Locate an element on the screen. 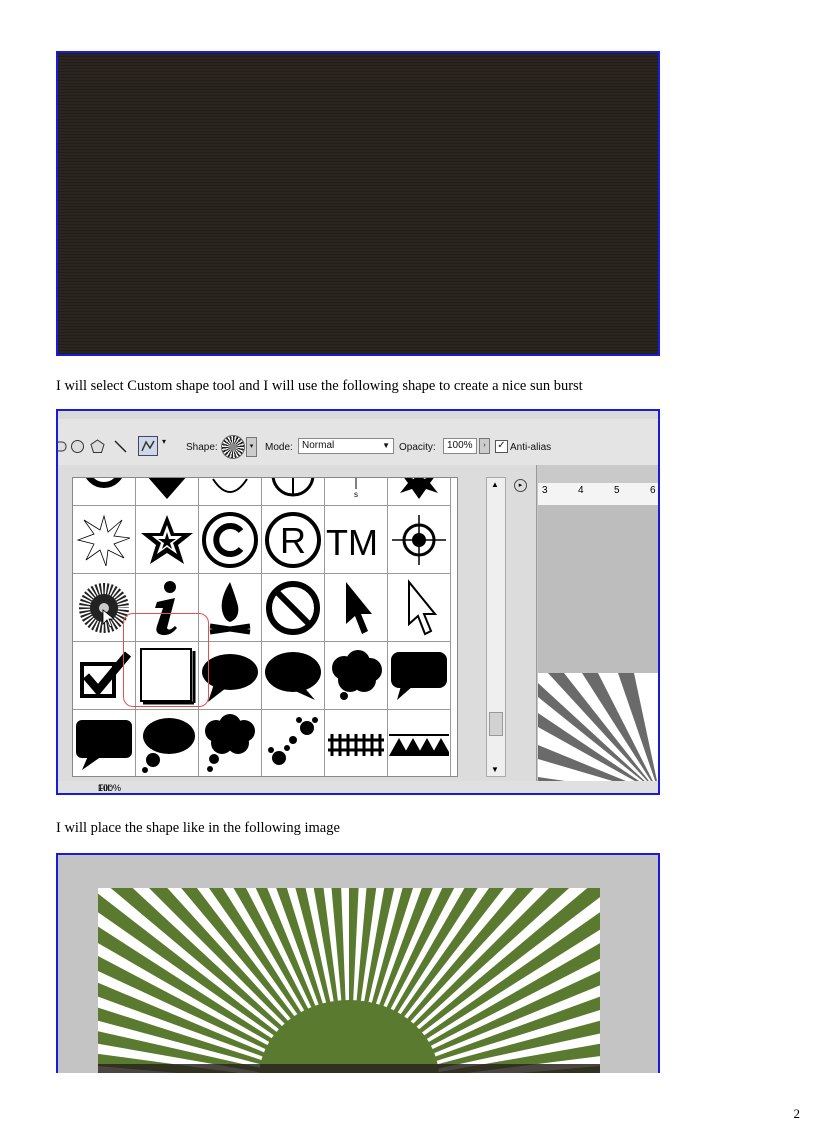 This screenshot has width=816, height=1123. ruler-tick: 5 is located at coordinates (617, 490).